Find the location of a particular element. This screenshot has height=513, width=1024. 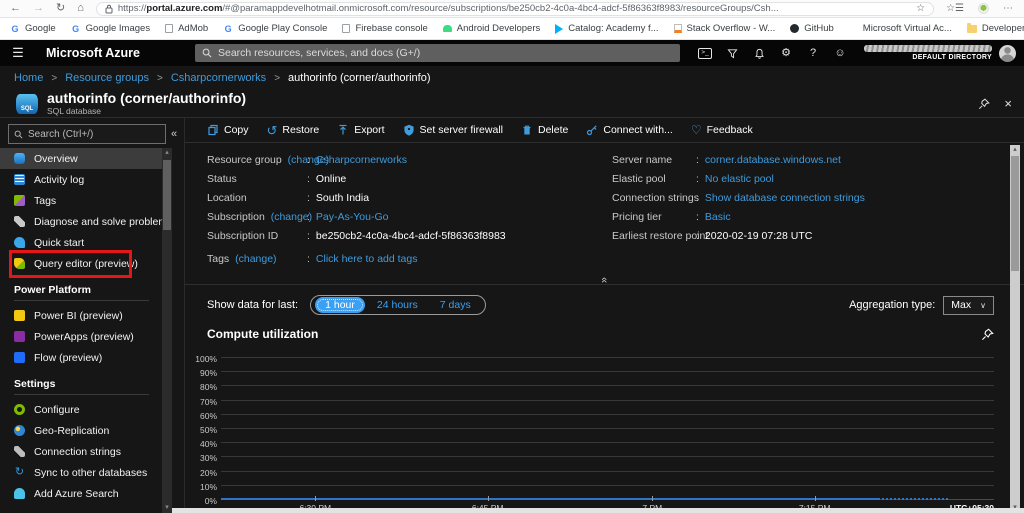

browser-actions: ☆☰ ⋯ is located at coordinates (980, 8).